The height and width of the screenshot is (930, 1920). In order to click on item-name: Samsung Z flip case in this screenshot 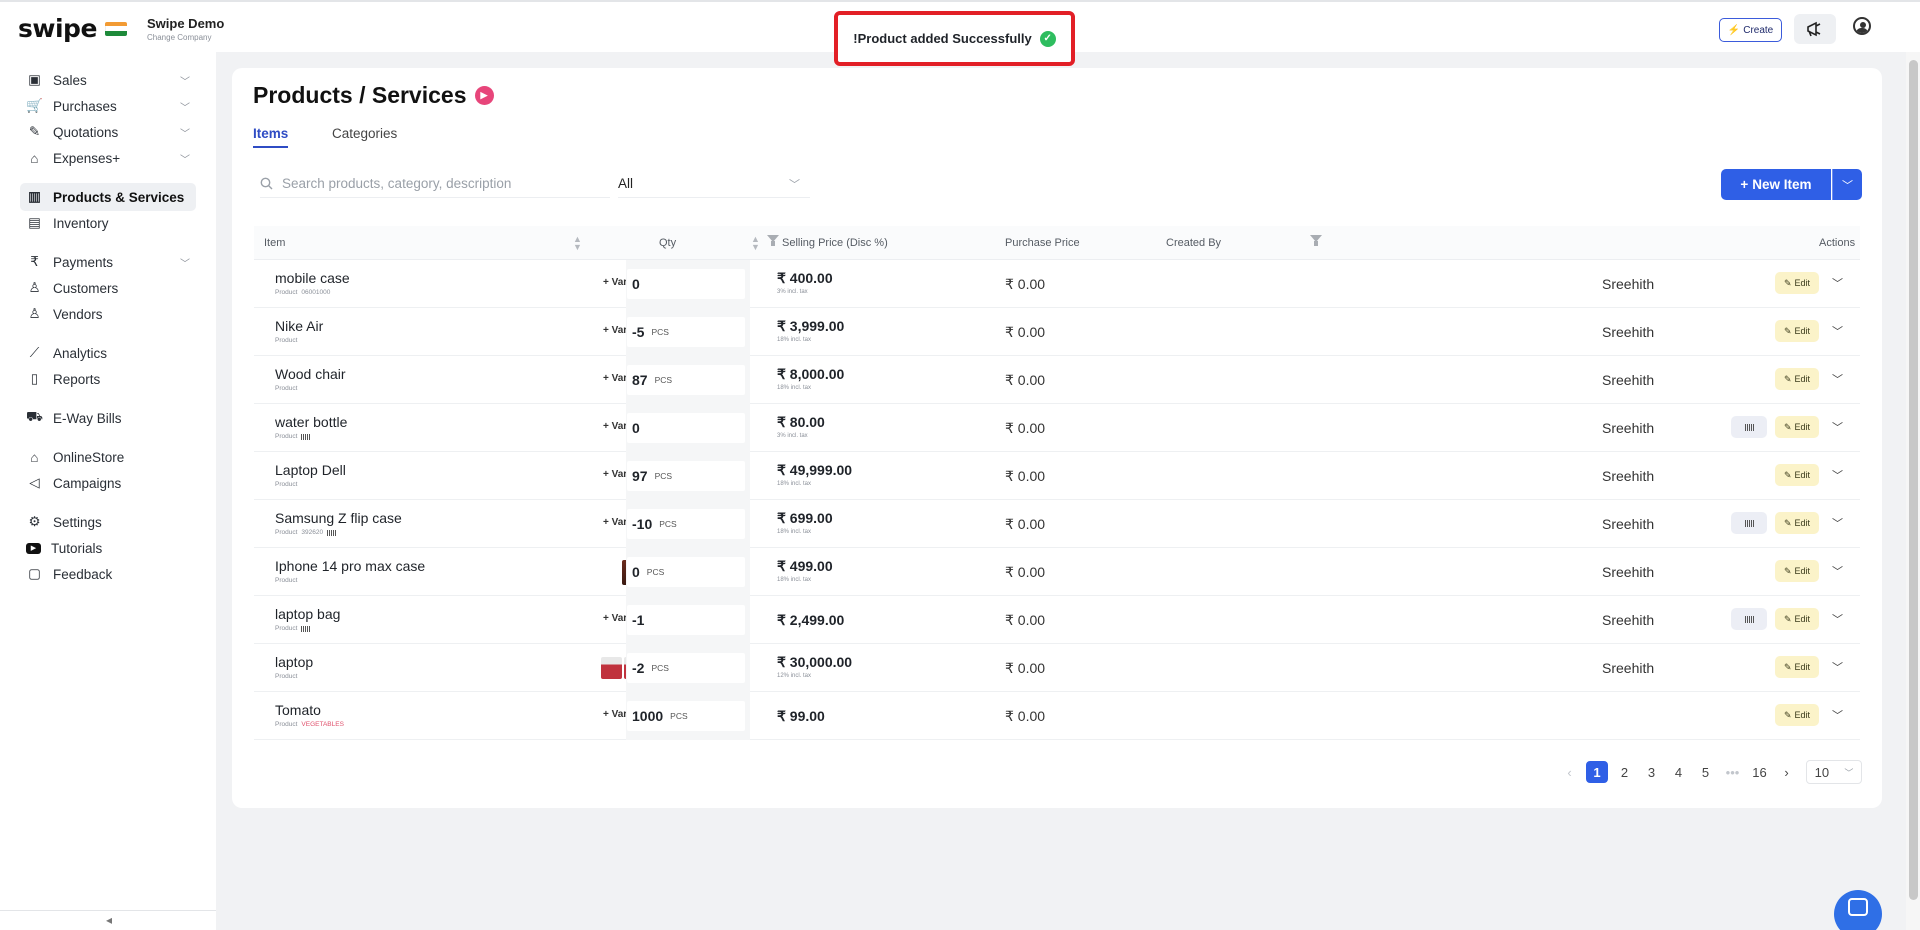, I will do `click(338, 518)`.